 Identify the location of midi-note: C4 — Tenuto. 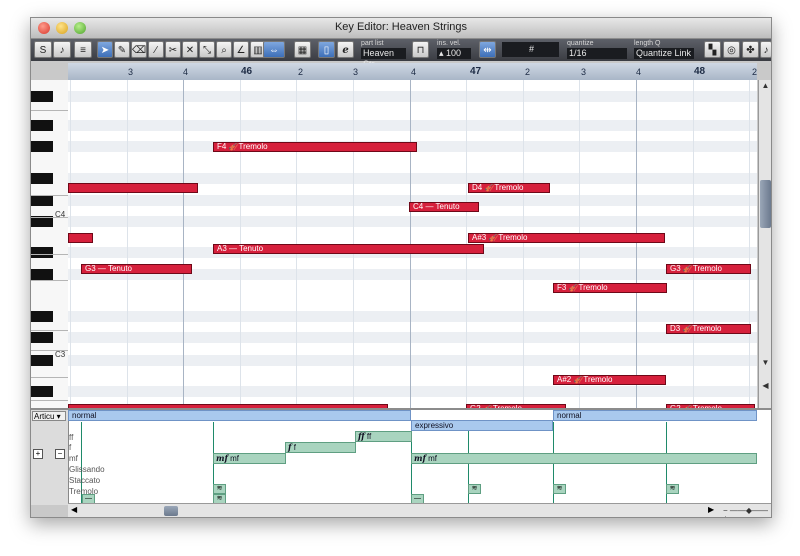
(444, 207).